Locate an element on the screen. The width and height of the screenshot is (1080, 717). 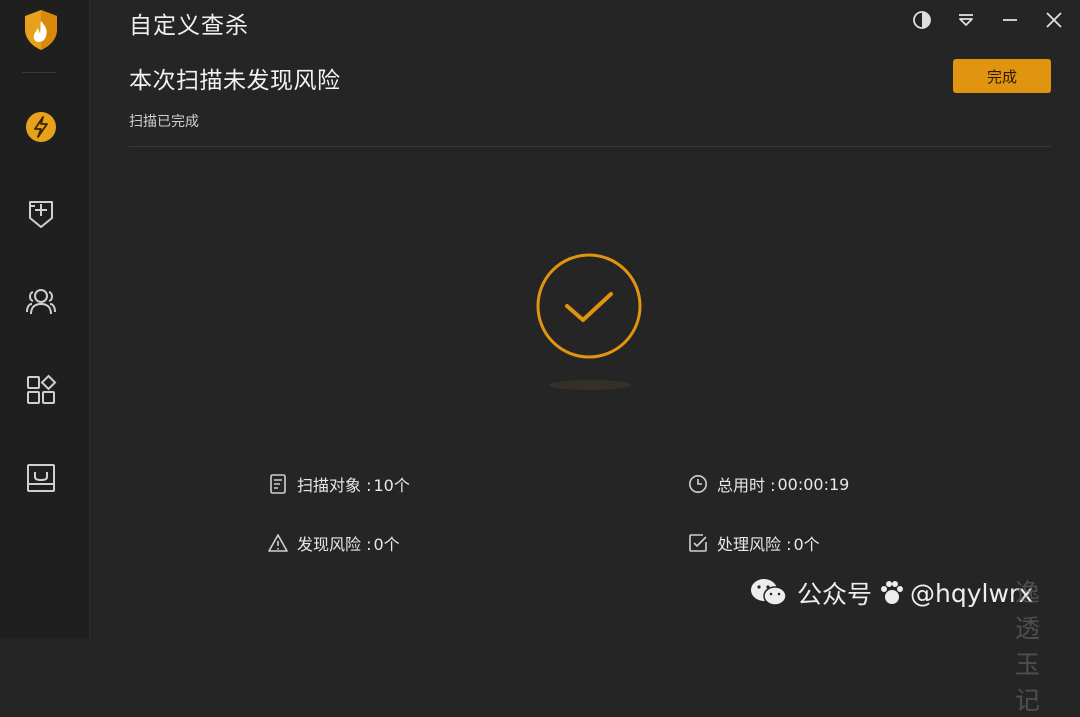
stat-total-time: 总用时 : 00:00:19 is located at coordinates (768, 484).